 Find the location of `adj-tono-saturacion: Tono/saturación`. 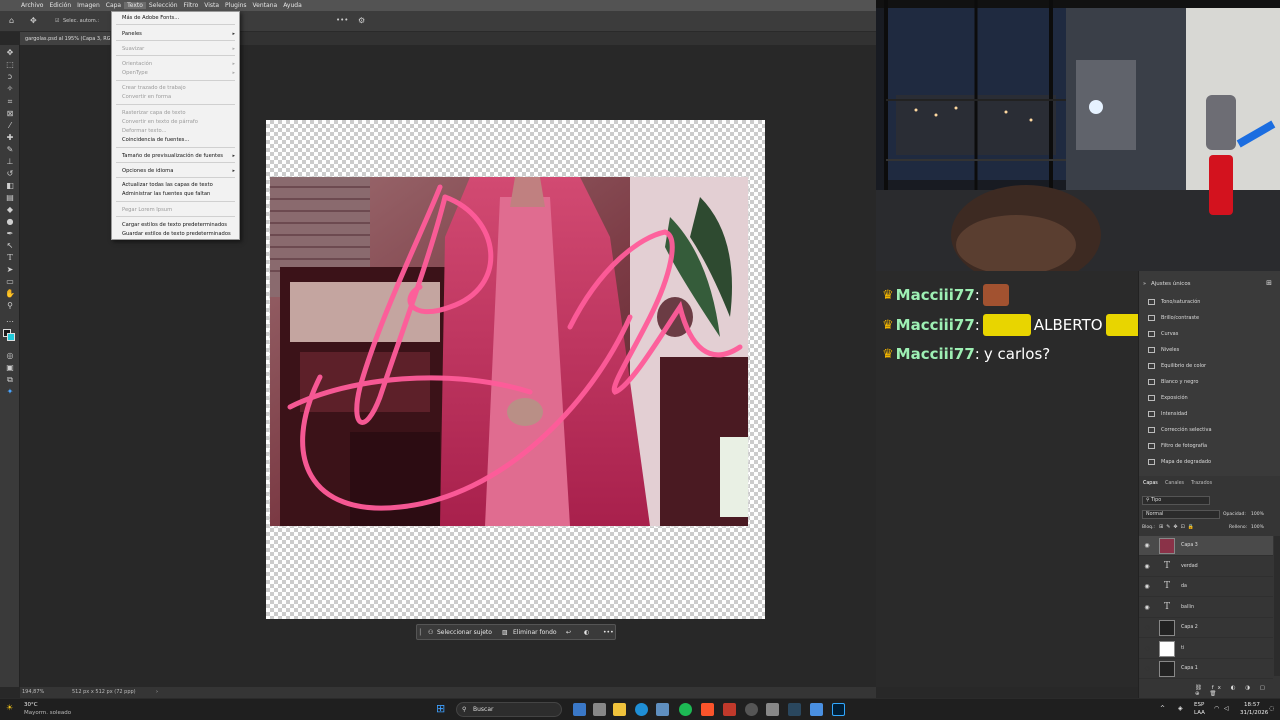

adj-tono-saturacion: Tono/saturación is located at coordinates (1174, 302).